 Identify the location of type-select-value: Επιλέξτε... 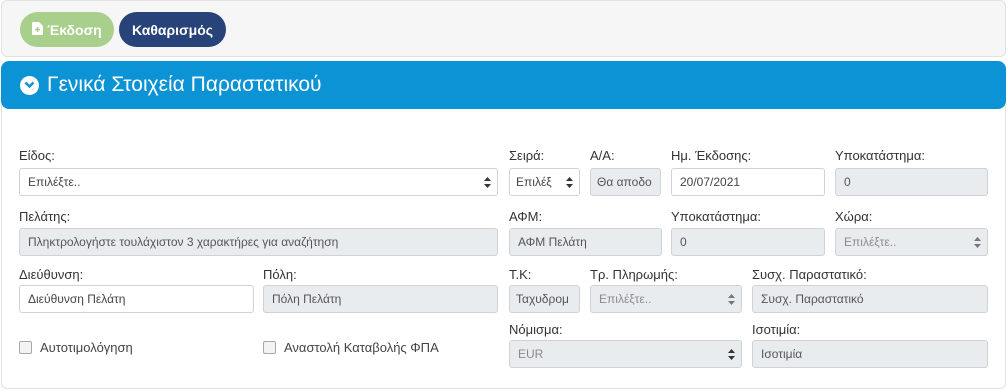
(54, 182).